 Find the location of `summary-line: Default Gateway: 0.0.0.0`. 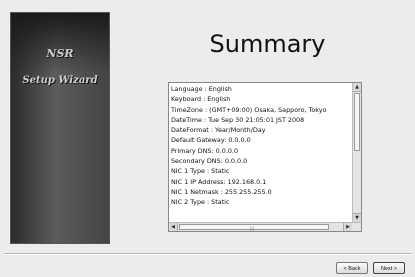

summary-line: Default Gateway: 0.0.0.0 is located at coordinates (211, 140).